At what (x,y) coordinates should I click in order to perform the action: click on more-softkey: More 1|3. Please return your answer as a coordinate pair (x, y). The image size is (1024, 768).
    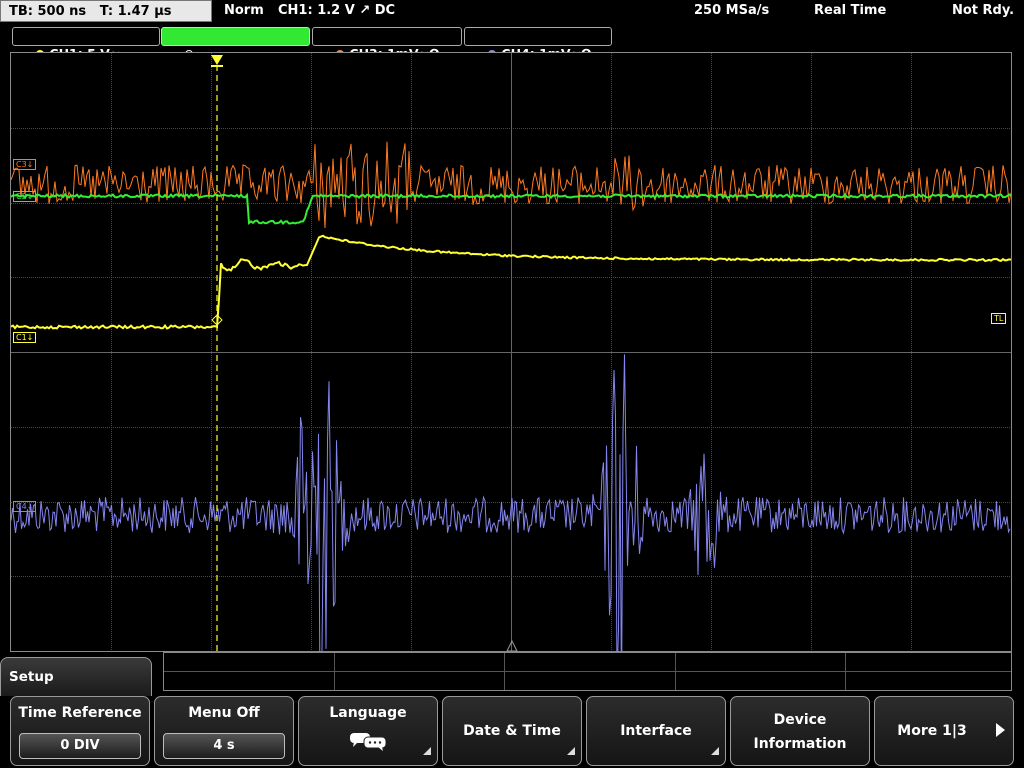
    Looking at the image, I should click on (944, 731).